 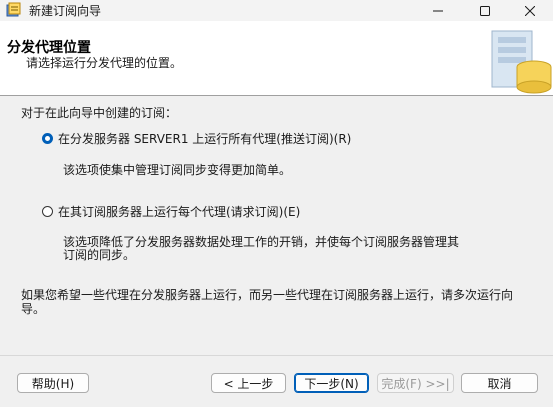 What do you see at coordinates (47, 138) in the screenshot?
I see `push-subscription-radio` at bounding box center [47, 138].